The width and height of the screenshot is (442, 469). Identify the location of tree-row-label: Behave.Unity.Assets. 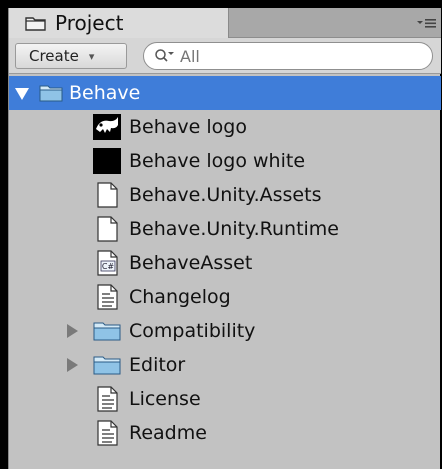
(225, 195).